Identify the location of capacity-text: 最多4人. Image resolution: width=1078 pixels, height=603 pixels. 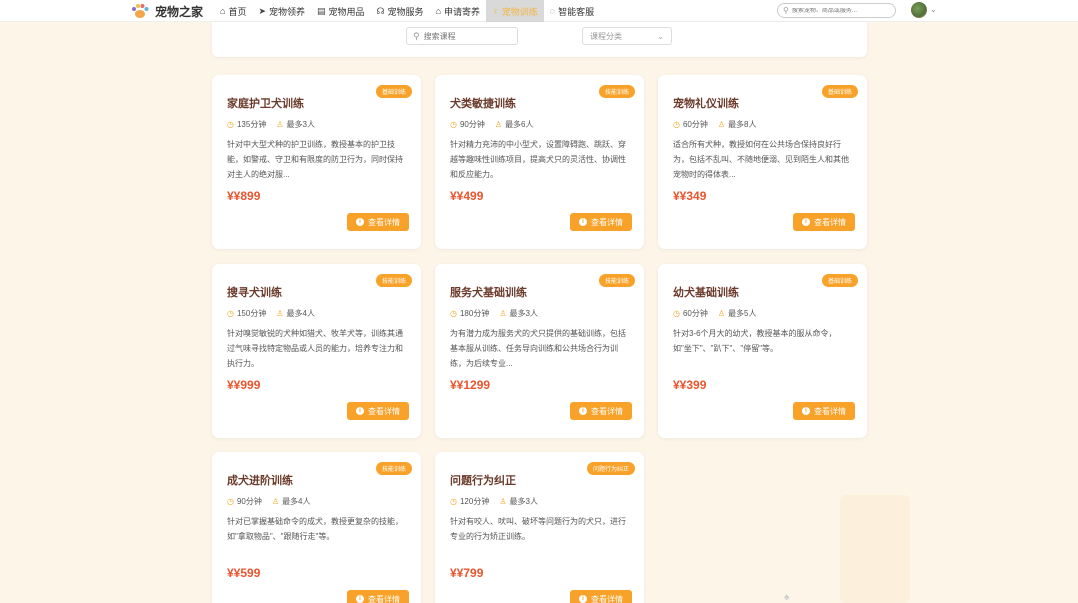
(296, 501).